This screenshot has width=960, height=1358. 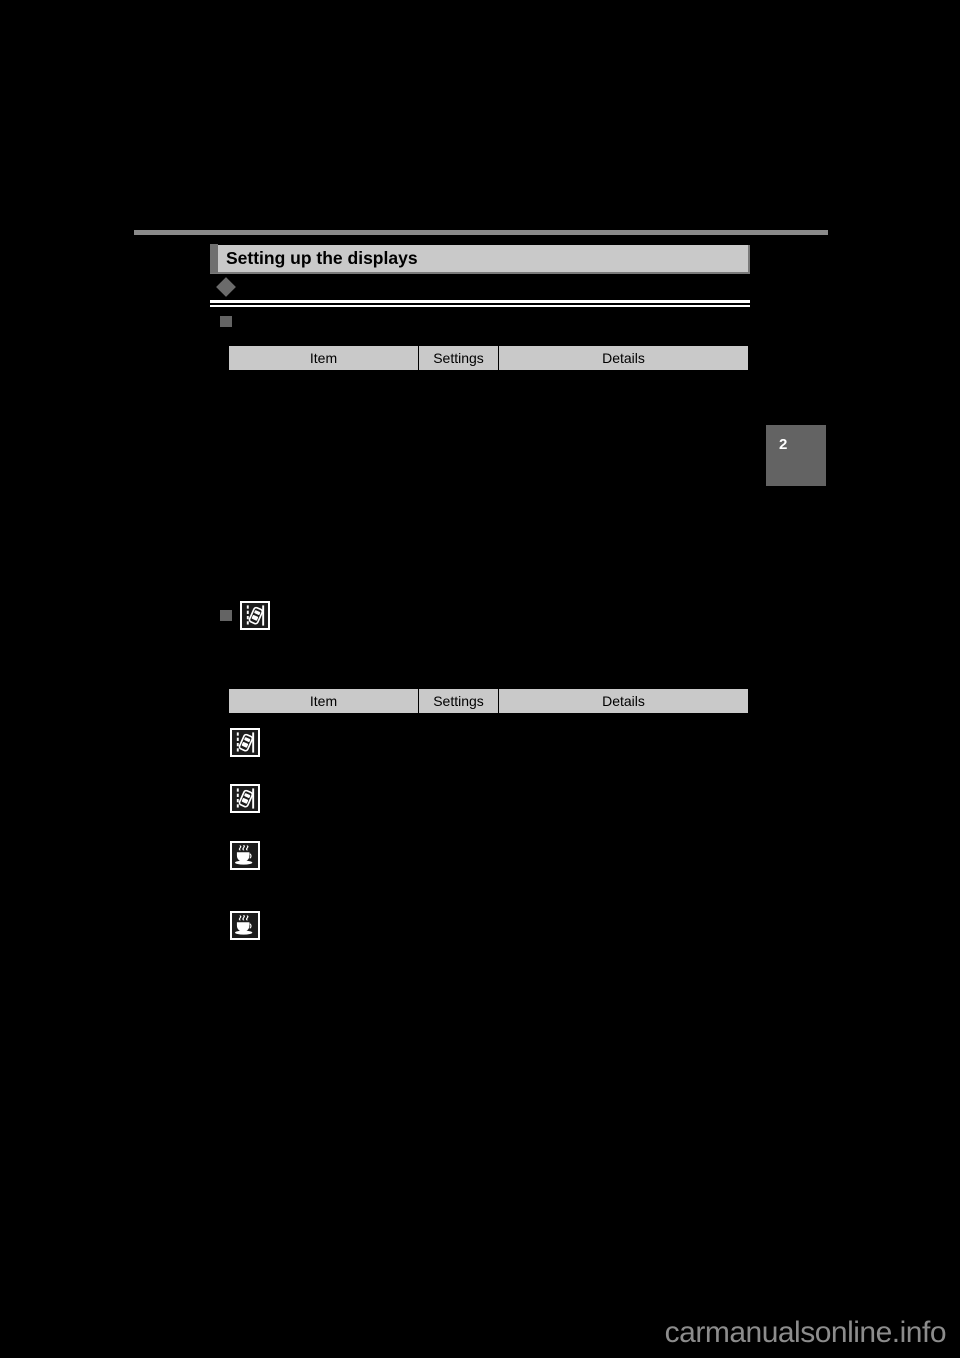 What do you see at coordinates (214, 258) in the screenshot?
I see `section-accent-bar` at bounding box center [214, 258].